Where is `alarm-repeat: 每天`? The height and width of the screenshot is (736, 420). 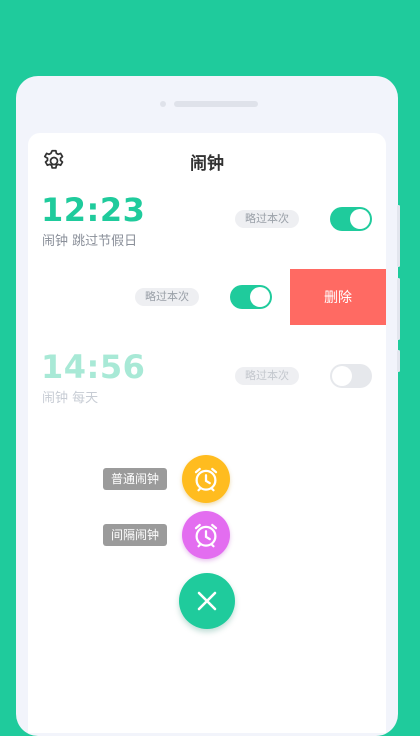
alarm-repeat: 每天 is located at coordinates (85, 398).